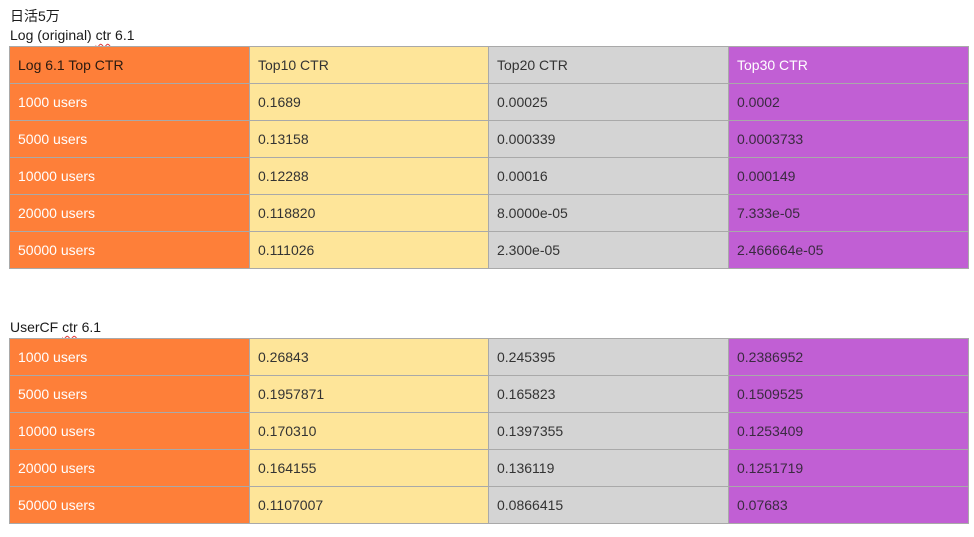 The height and width of the screenshot is (537, 974). I want to click on log-header-top10: Top10 CTR, so click(369, 65).